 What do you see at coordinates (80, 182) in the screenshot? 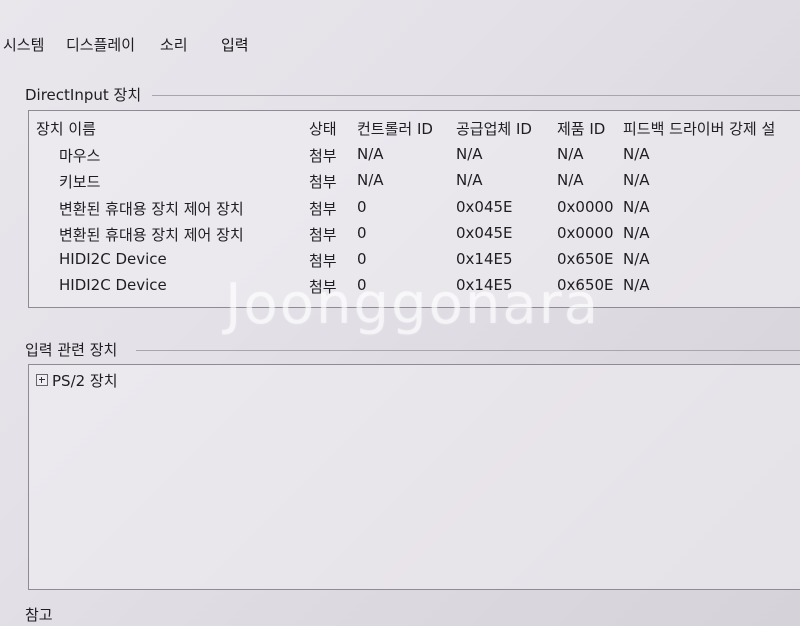
I see `device-name-cell: 키보드` at bounding box center [80, 182].